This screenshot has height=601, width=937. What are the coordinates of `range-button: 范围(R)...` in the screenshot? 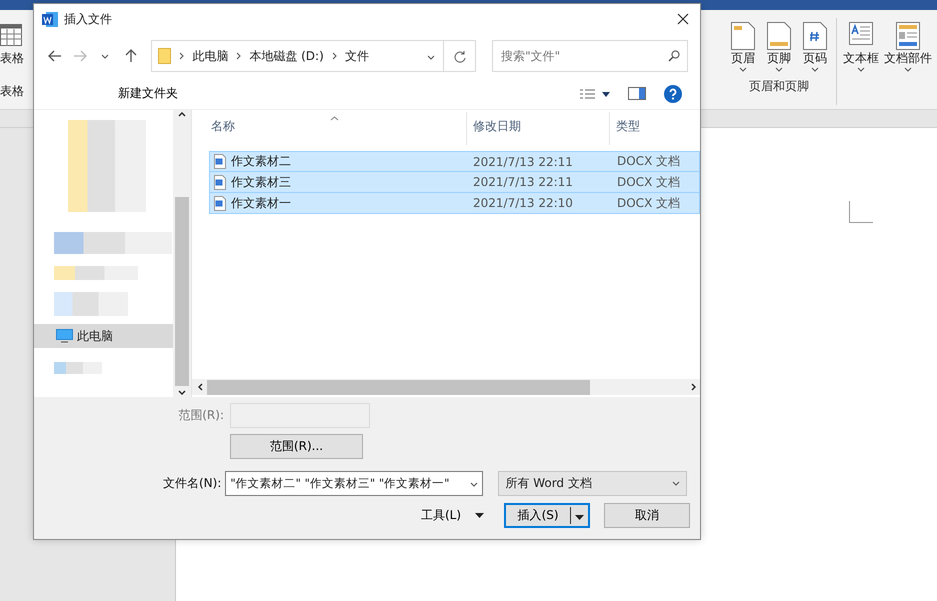 It's located at (296, 446).